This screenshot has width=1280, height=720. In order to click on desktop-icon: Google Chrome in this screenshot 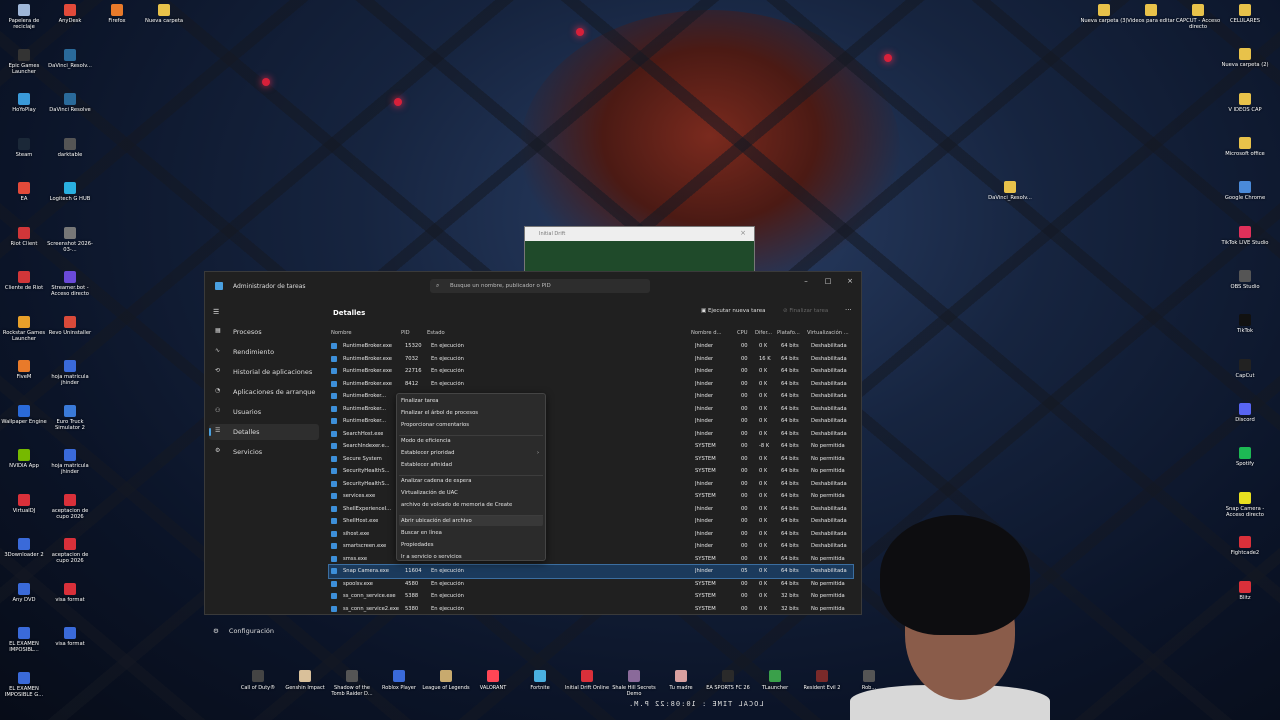, I will do `click(1245, 191)`.